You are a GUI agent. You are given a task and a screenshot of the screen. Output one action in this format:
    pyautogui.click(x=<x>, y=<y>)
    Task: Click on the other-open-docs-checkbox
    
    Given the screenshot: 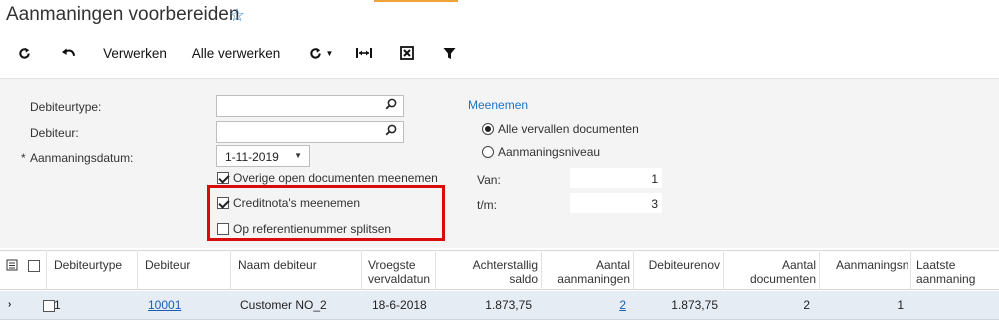 What is the action you would take?
    pyautogui.click(x=223, y=178)
    